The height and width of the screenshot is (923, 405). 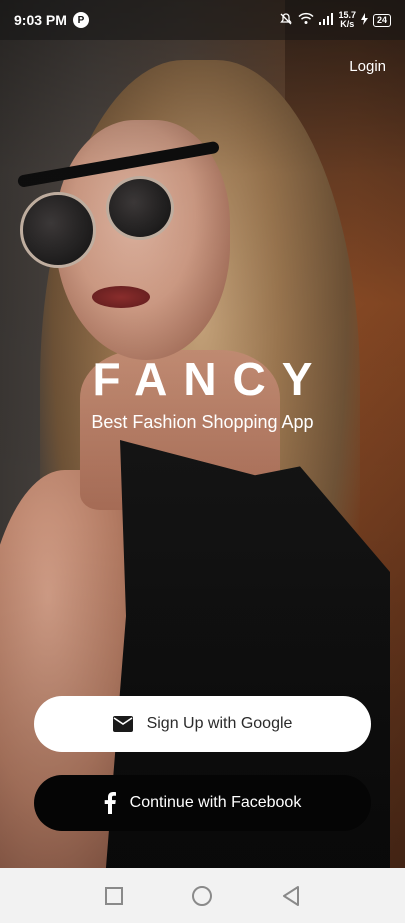 I want to click on signal-icon, so click(x=326, y=20).